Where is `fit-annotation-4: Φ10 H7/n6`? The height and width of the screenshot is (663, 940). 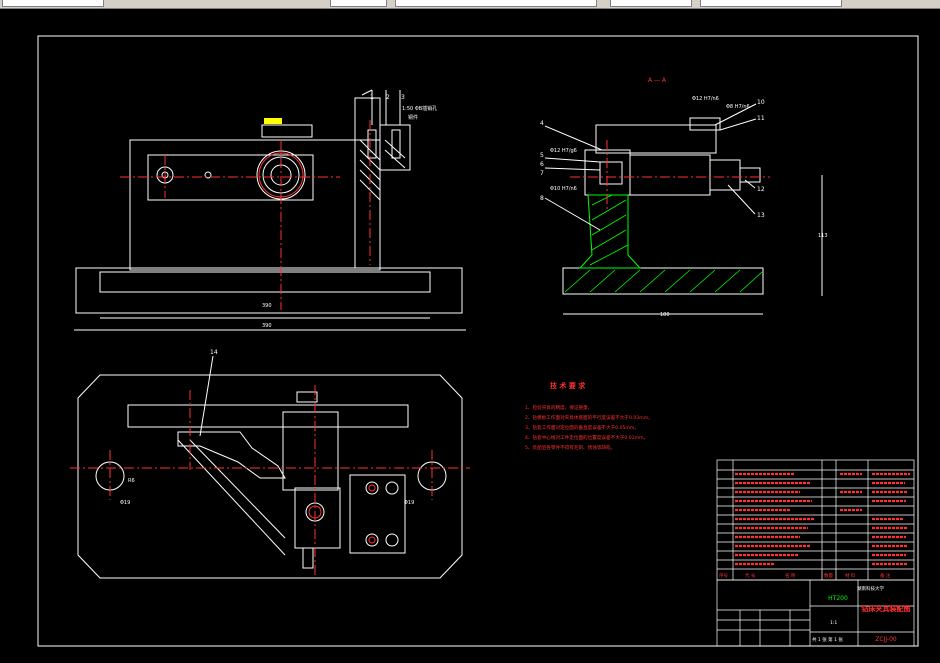 fit-annotation-4: Φ10 H7/n6 is located at coordinates (563, 189).